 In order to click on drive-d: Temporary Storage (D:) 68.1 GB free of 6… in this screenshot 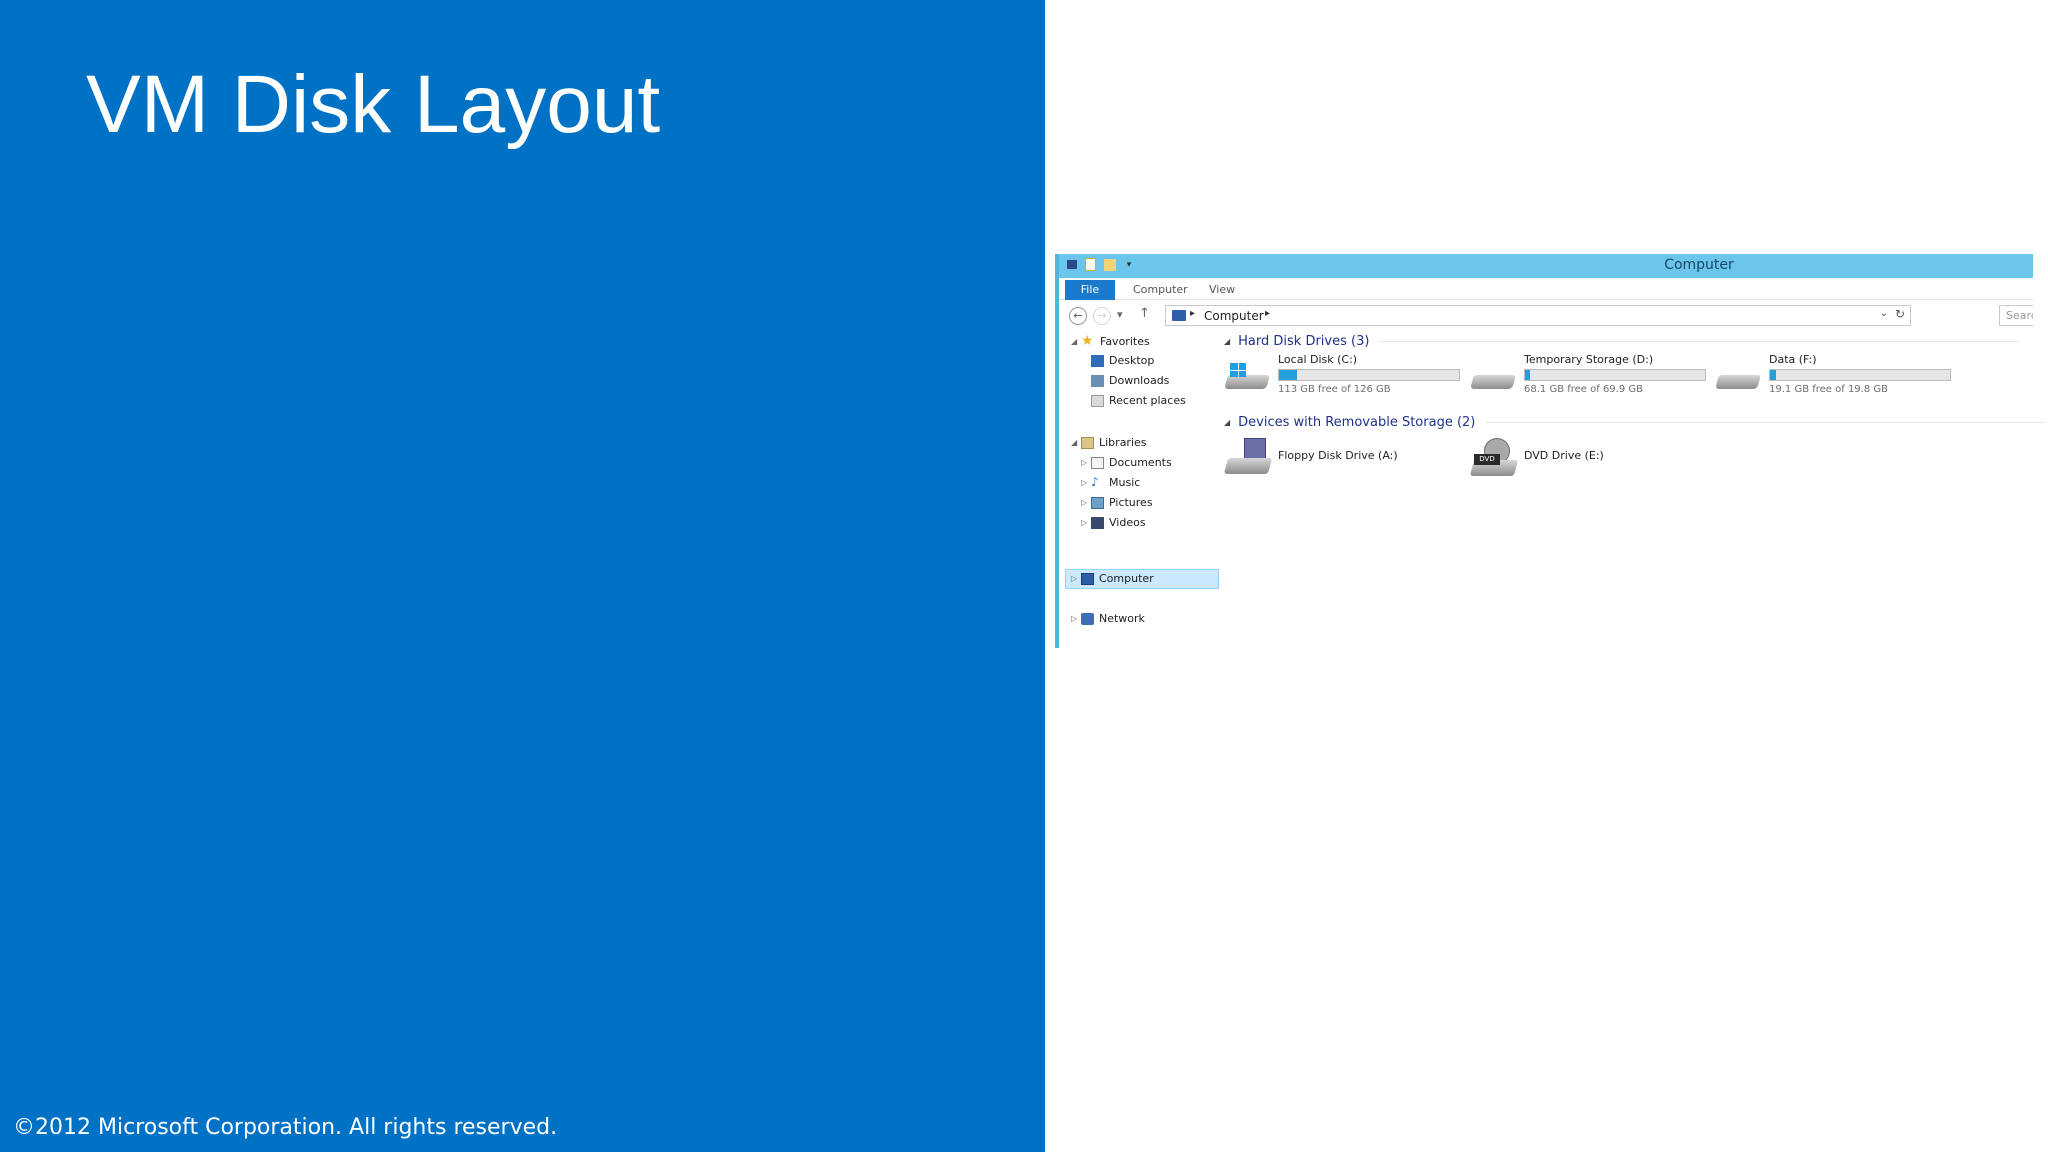, I will do `click(1591, 378)`.